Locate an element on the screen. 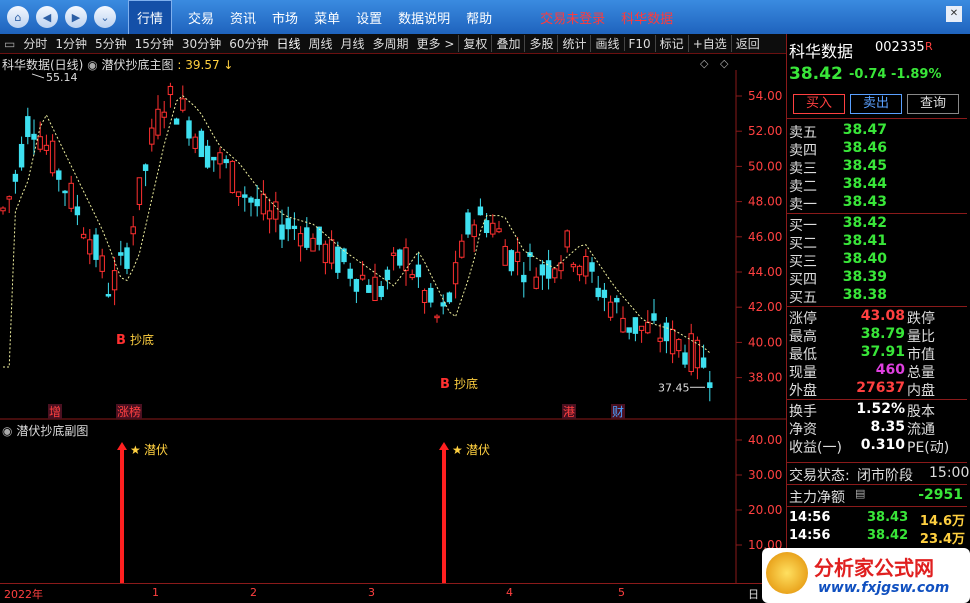 Image resolution: width=970 pixels, height=603 pixels. close-icon: ✕ is located at coordinates (954, 14).